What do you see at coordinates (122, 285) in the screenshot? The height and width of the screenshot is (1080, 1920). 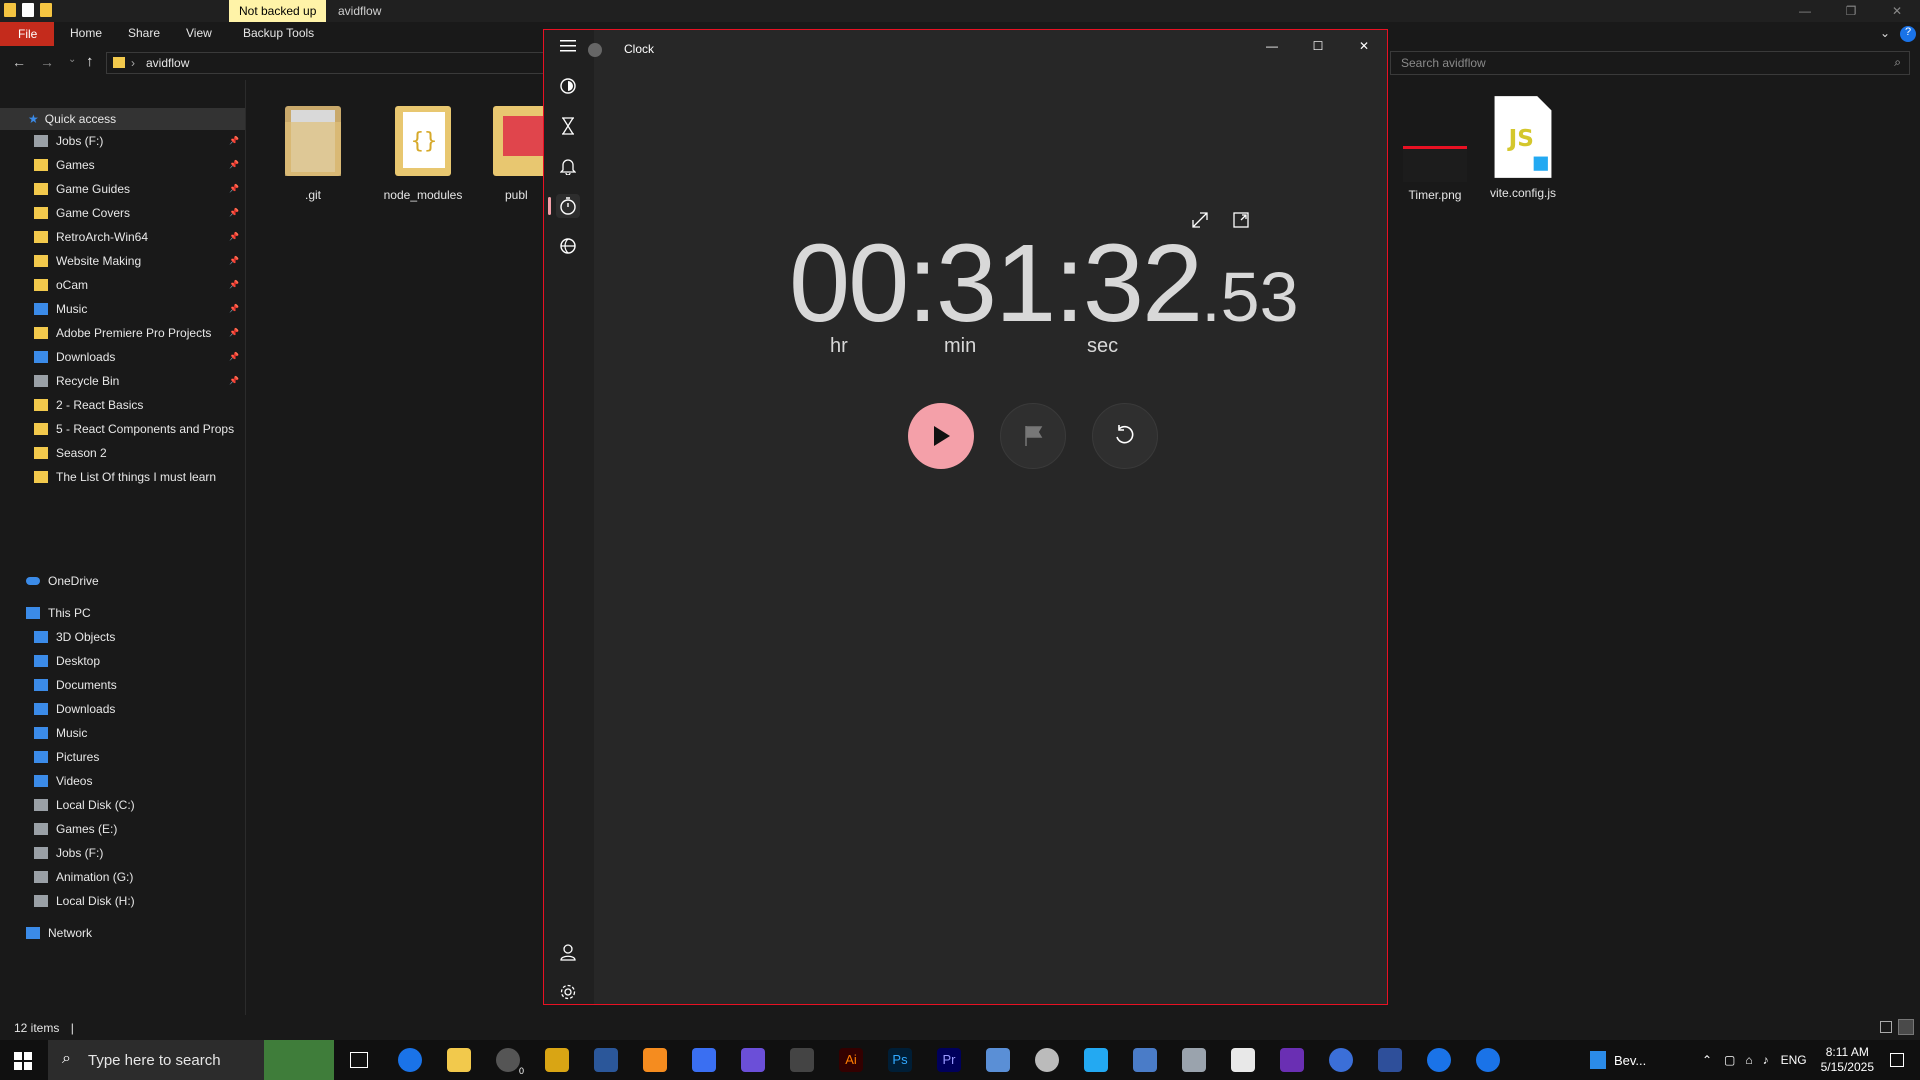 I see `nav-quick-item: oCam 📌` at bounding box center [122, 285].